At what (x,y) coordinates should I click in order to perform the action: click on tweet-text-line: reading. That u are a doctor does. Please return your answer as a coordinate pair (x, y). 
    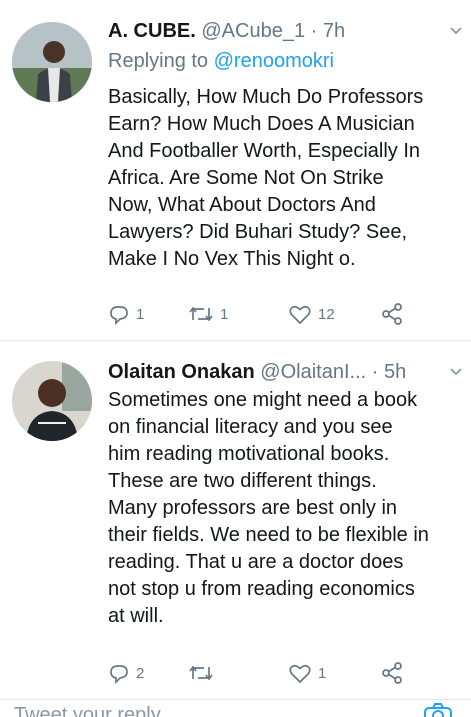
    Looking at the image, I should click on (256, 562).